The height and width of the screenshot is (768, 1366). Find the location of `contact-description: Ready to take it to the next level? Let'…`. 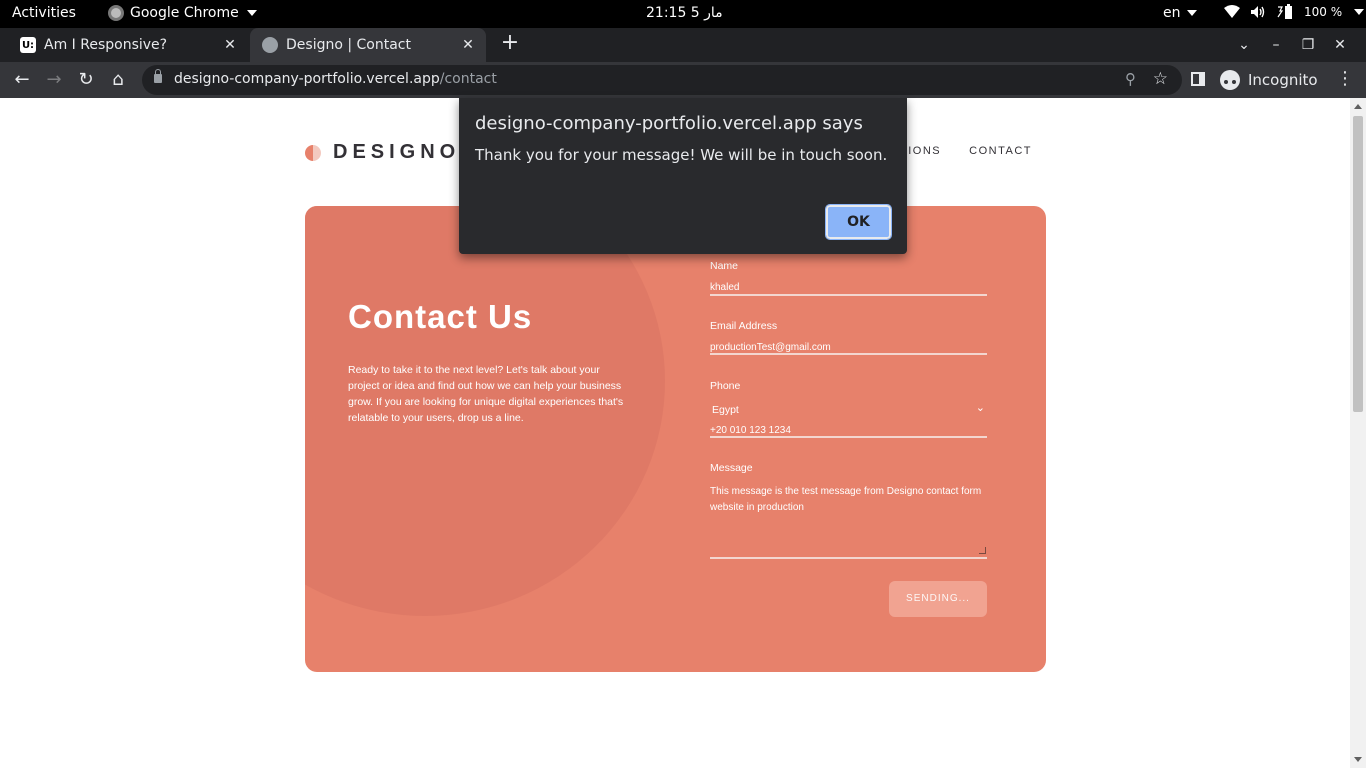

contact-description: Ready to take it to the next level? Let'… is located at coordinates (486, 394).